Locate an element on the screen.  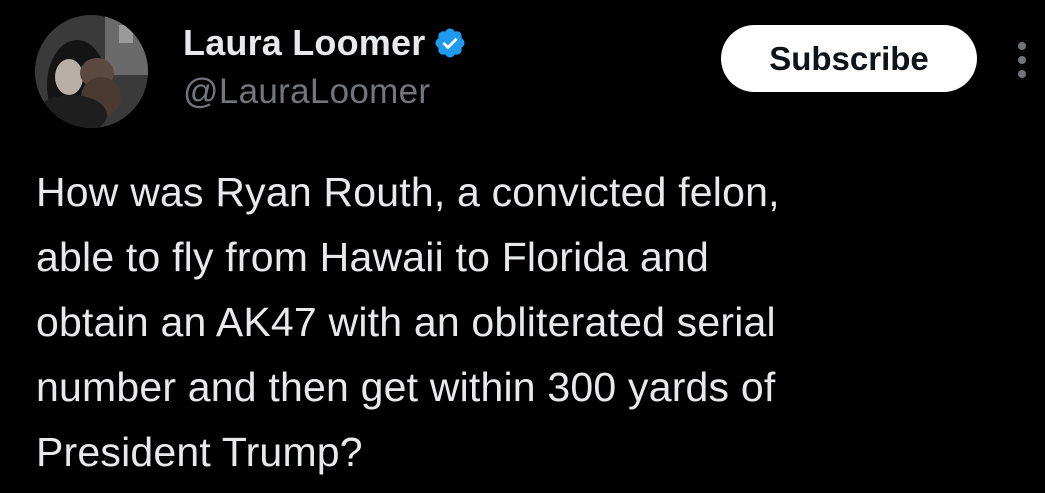
avatar is located at coordinates (91, 71).